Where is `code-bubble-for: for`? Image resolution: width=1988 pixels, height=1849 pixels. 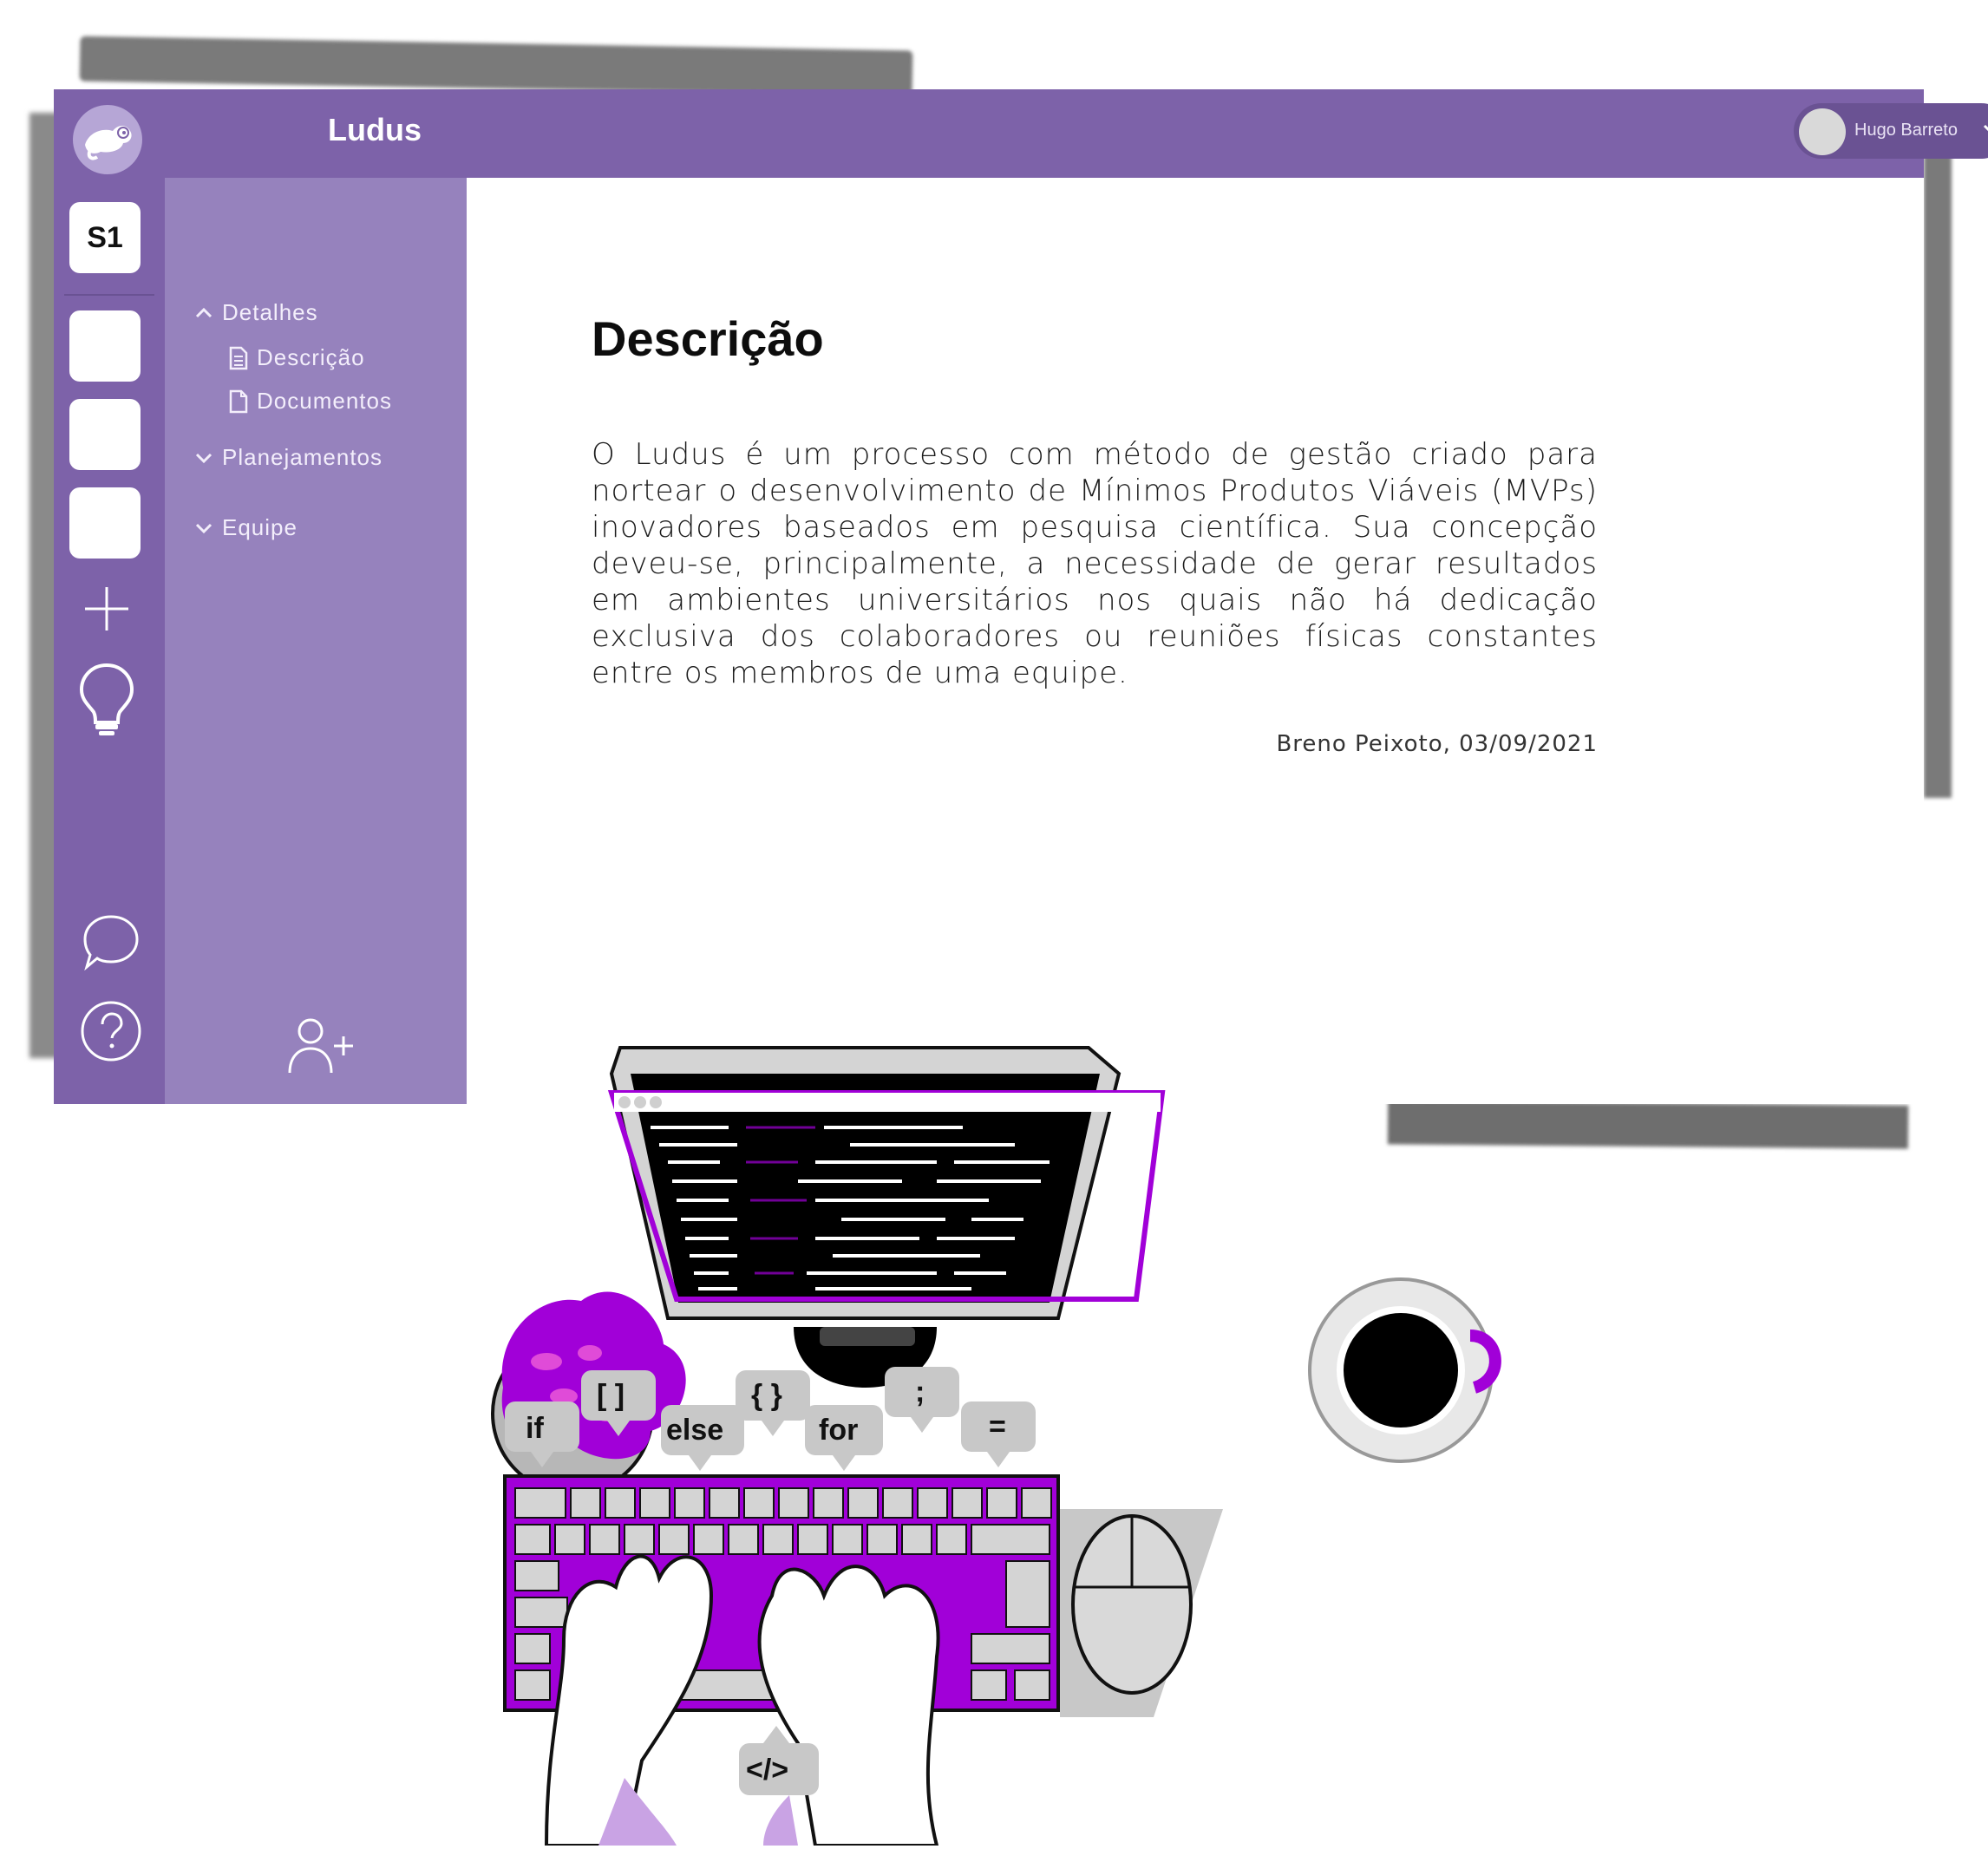 code-bubble-for: for is located at coordinates (844, 1438).